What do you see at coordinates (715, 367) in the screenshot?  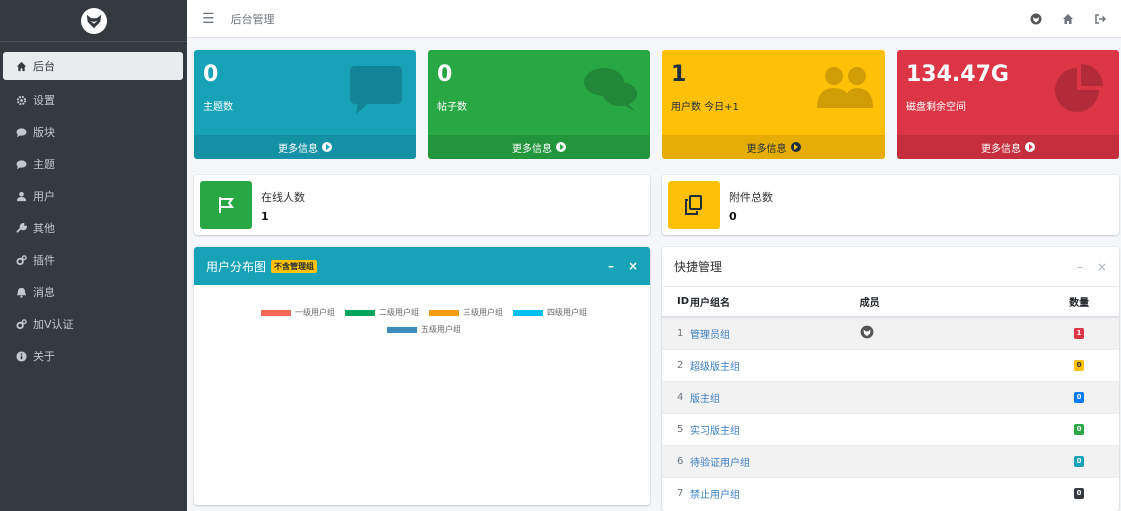 I see `usergroup-link: 超级版主组` at bounding box center [715, 367].